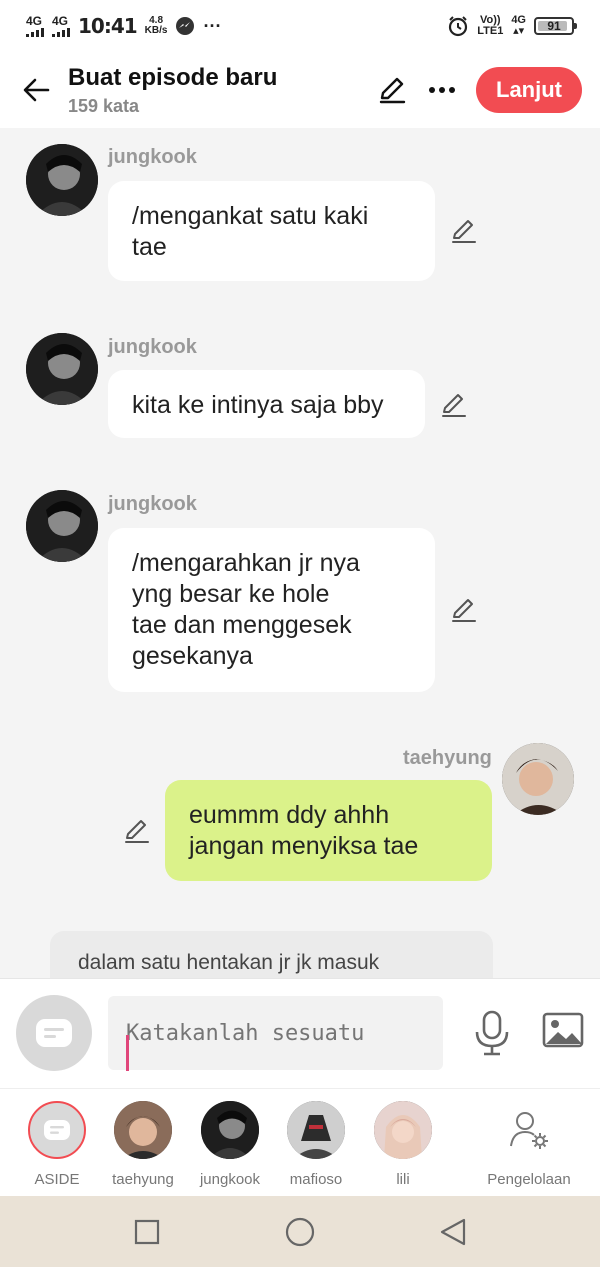  Describe the element at coordinates (490, 31) in the screenshot. I see `lte-label: LTE1` at that location.